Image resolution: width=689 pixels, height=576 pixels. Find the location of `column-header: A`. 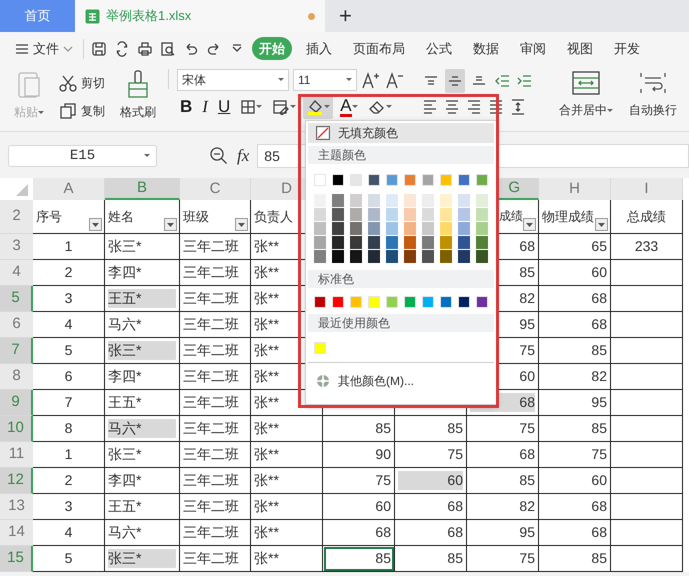

column-header: A is located at coordinates (69, 189).